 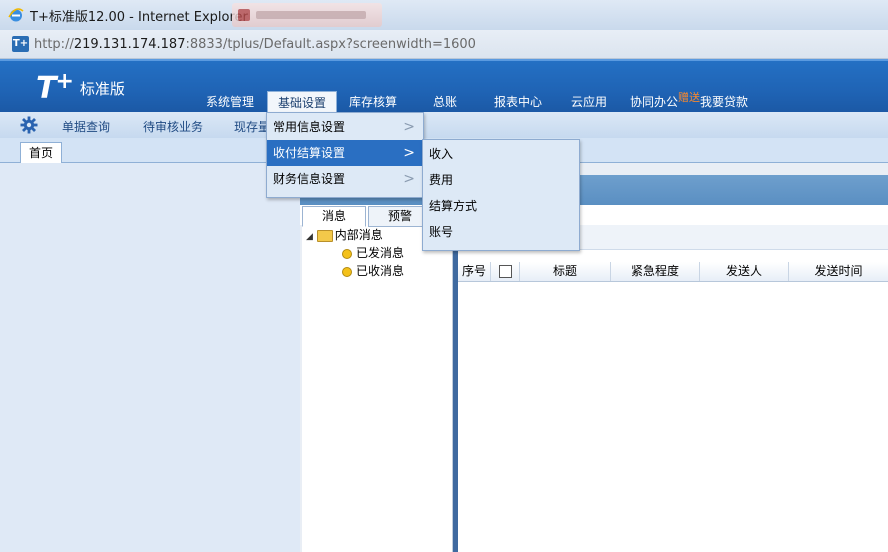 I want to click on col-urgency: 紧急程度, so click(x=655, y=271).